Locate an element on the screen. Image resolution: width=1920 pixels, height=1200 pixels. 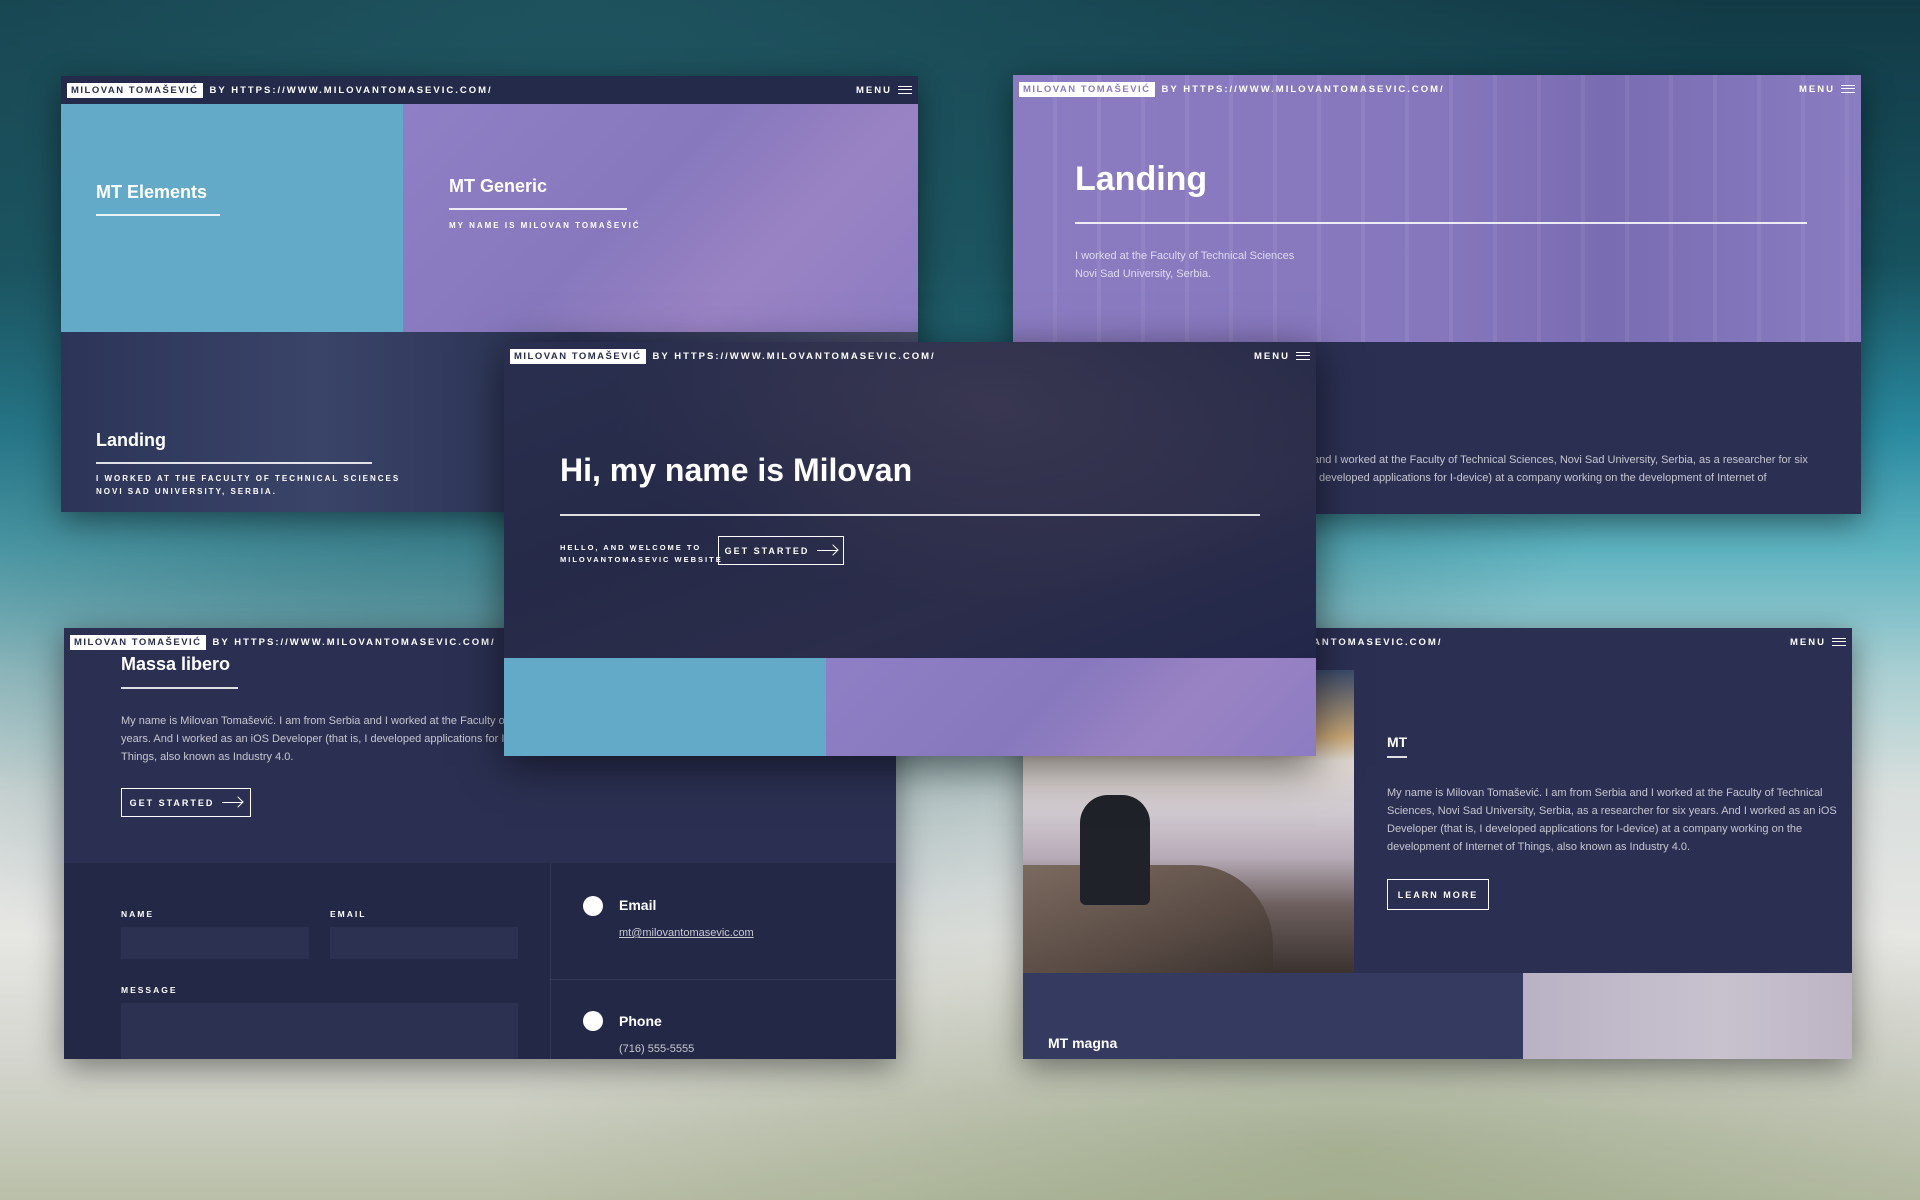
hero-banner is located at coordinates (910, 500).